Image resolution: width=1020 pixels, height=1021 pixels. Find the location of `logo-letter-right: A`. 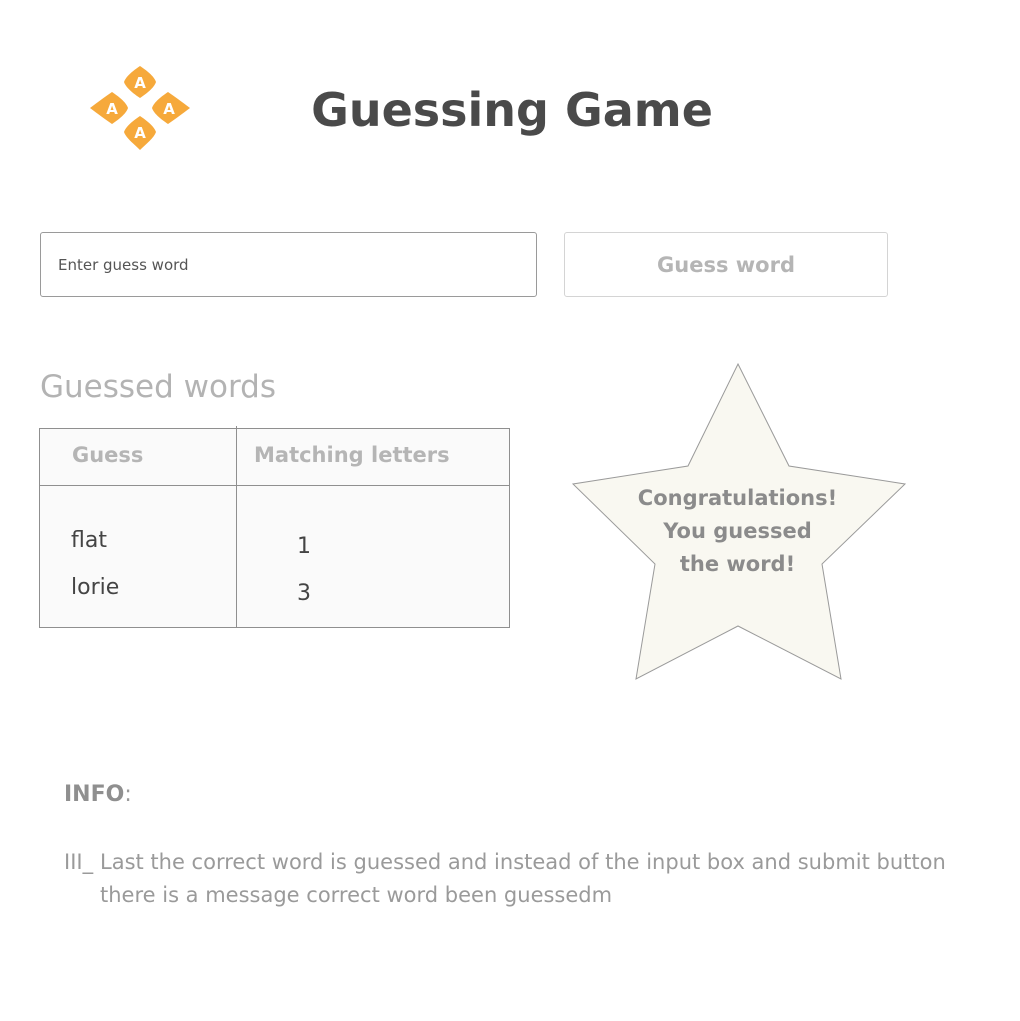

logo-letter-right: A is located at coordinates (169, 109).